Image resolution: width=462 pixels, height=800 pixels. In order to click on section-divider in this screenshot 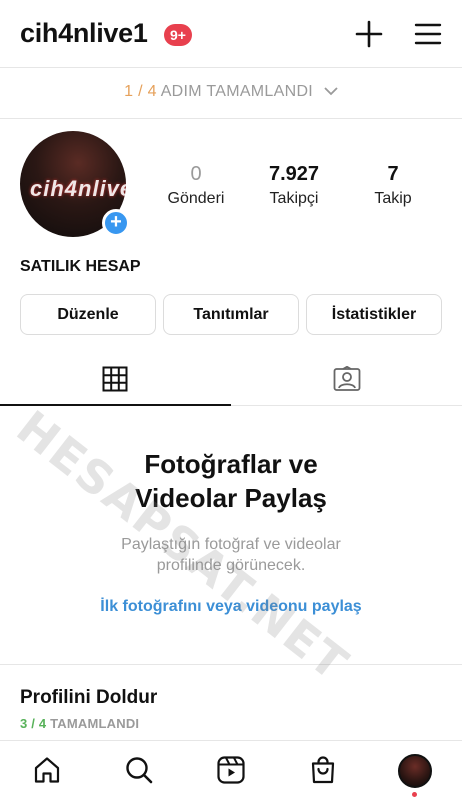, I will do `click(231, 664)`.